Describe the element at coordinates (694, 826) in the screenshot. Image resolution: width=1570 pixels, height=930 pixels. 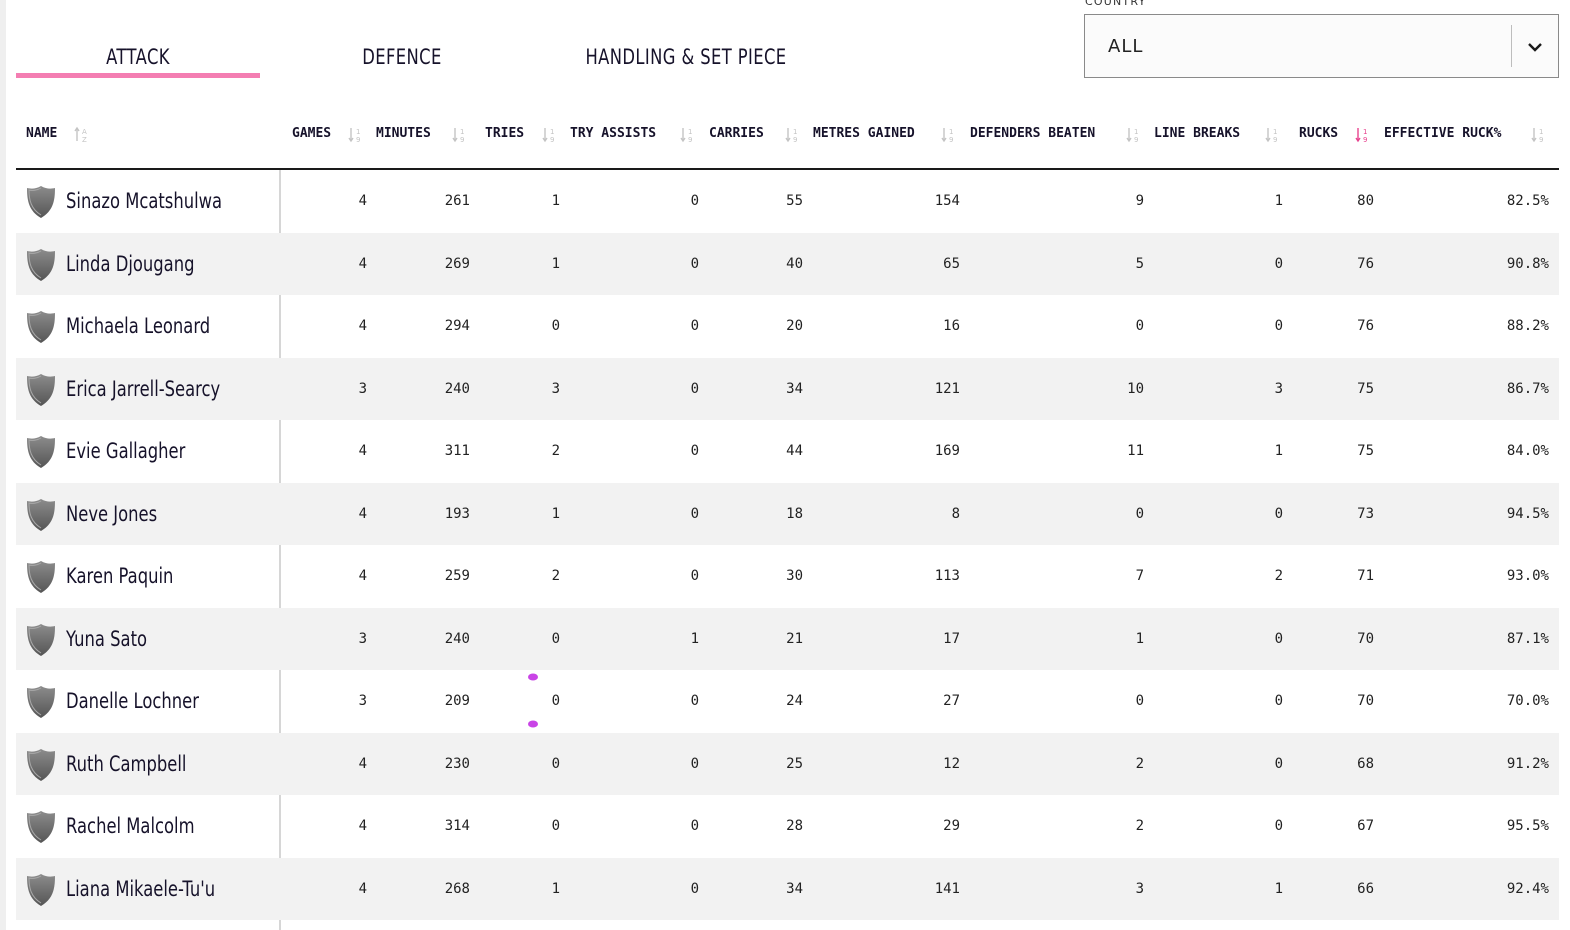
I see `cell-try-assists: 0` at that location.